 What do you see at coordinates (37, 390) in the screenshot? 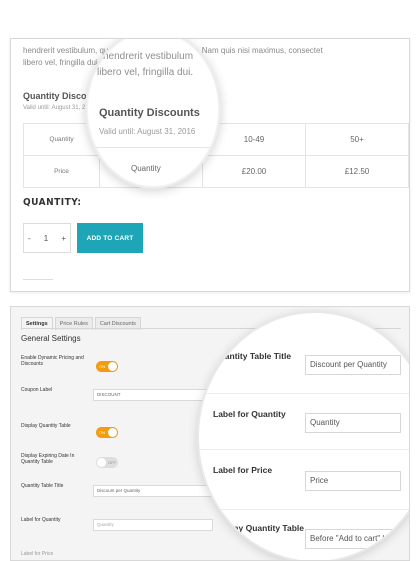
I see `field-label: Coupon Label` at bounding box center [37, 390].